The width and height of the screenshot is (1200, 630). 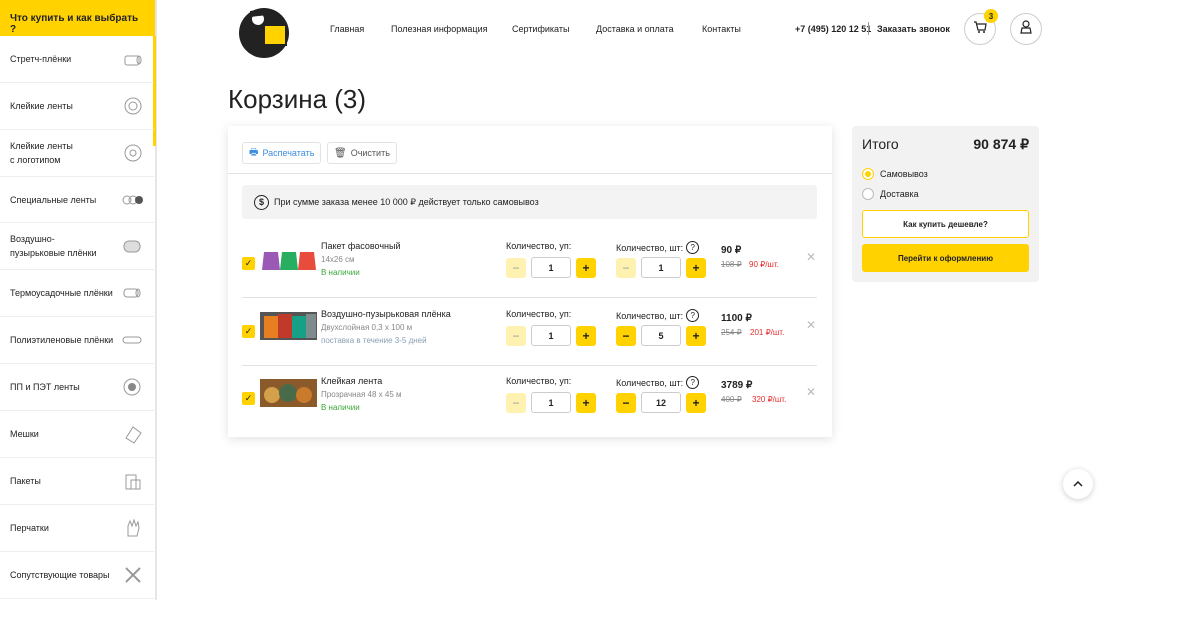 What do you see at coordinates (297, 99) in the screenshot?
I see `page-title: Корзина (3)` at bounding box center [297, 99].